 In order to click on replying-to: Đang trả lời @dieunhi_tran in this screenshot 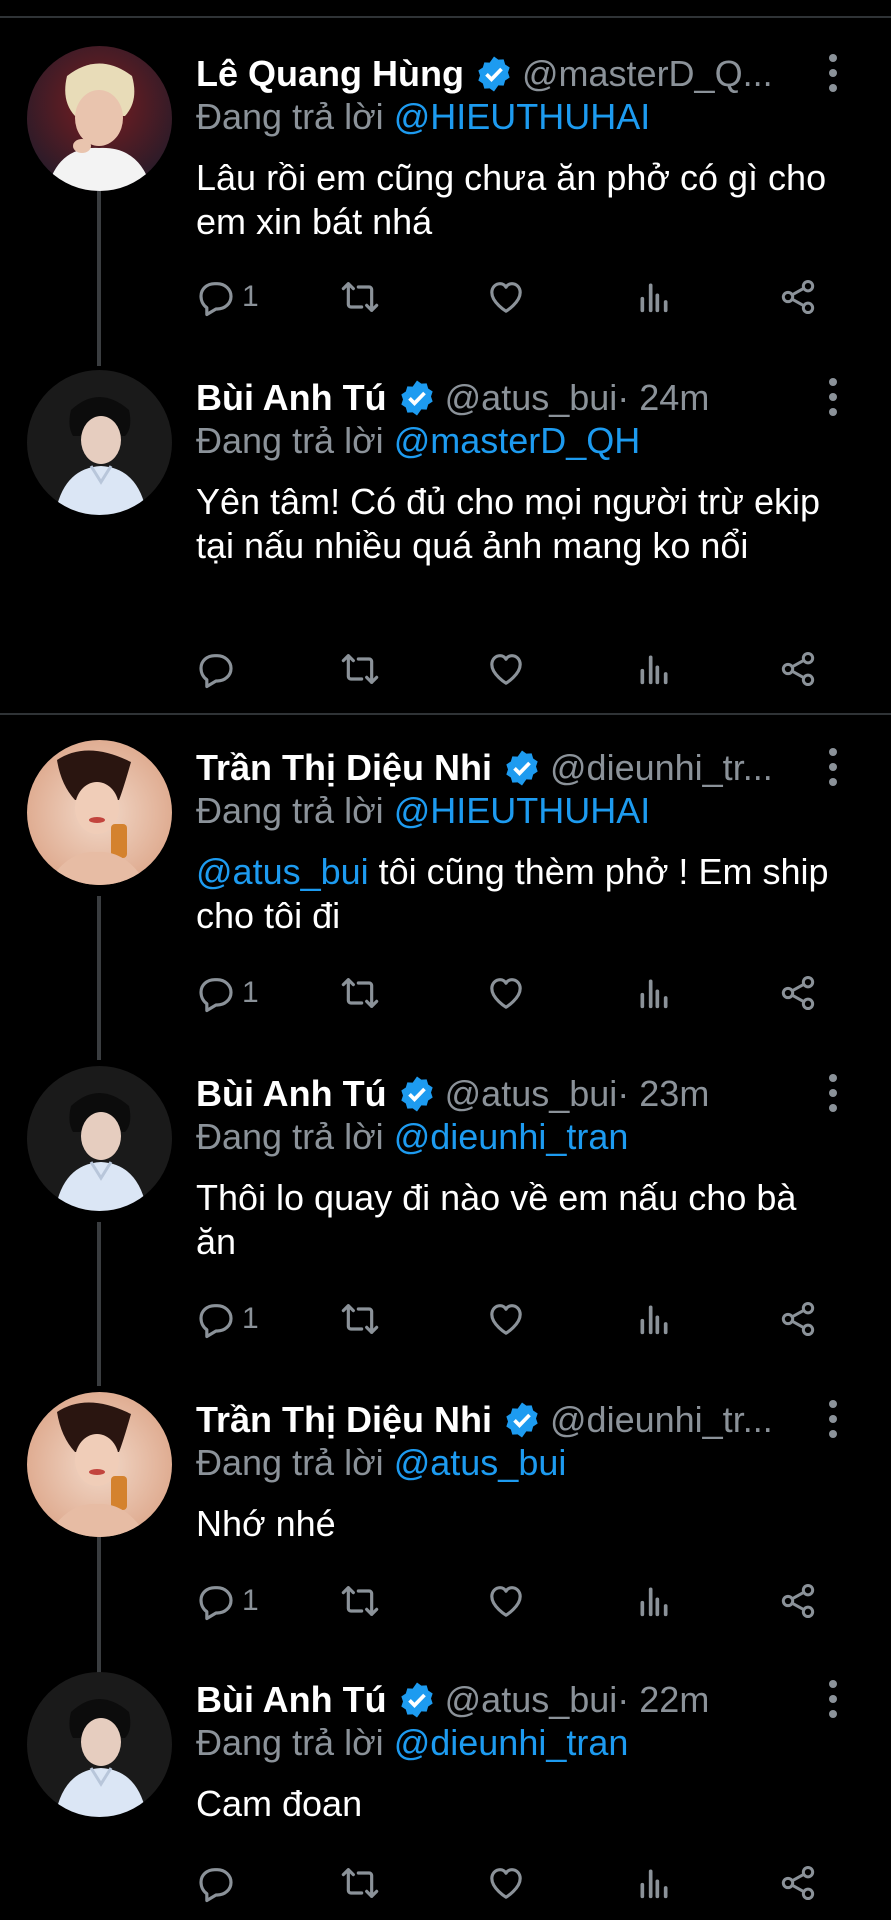, I will do `click(412, 1137)`.